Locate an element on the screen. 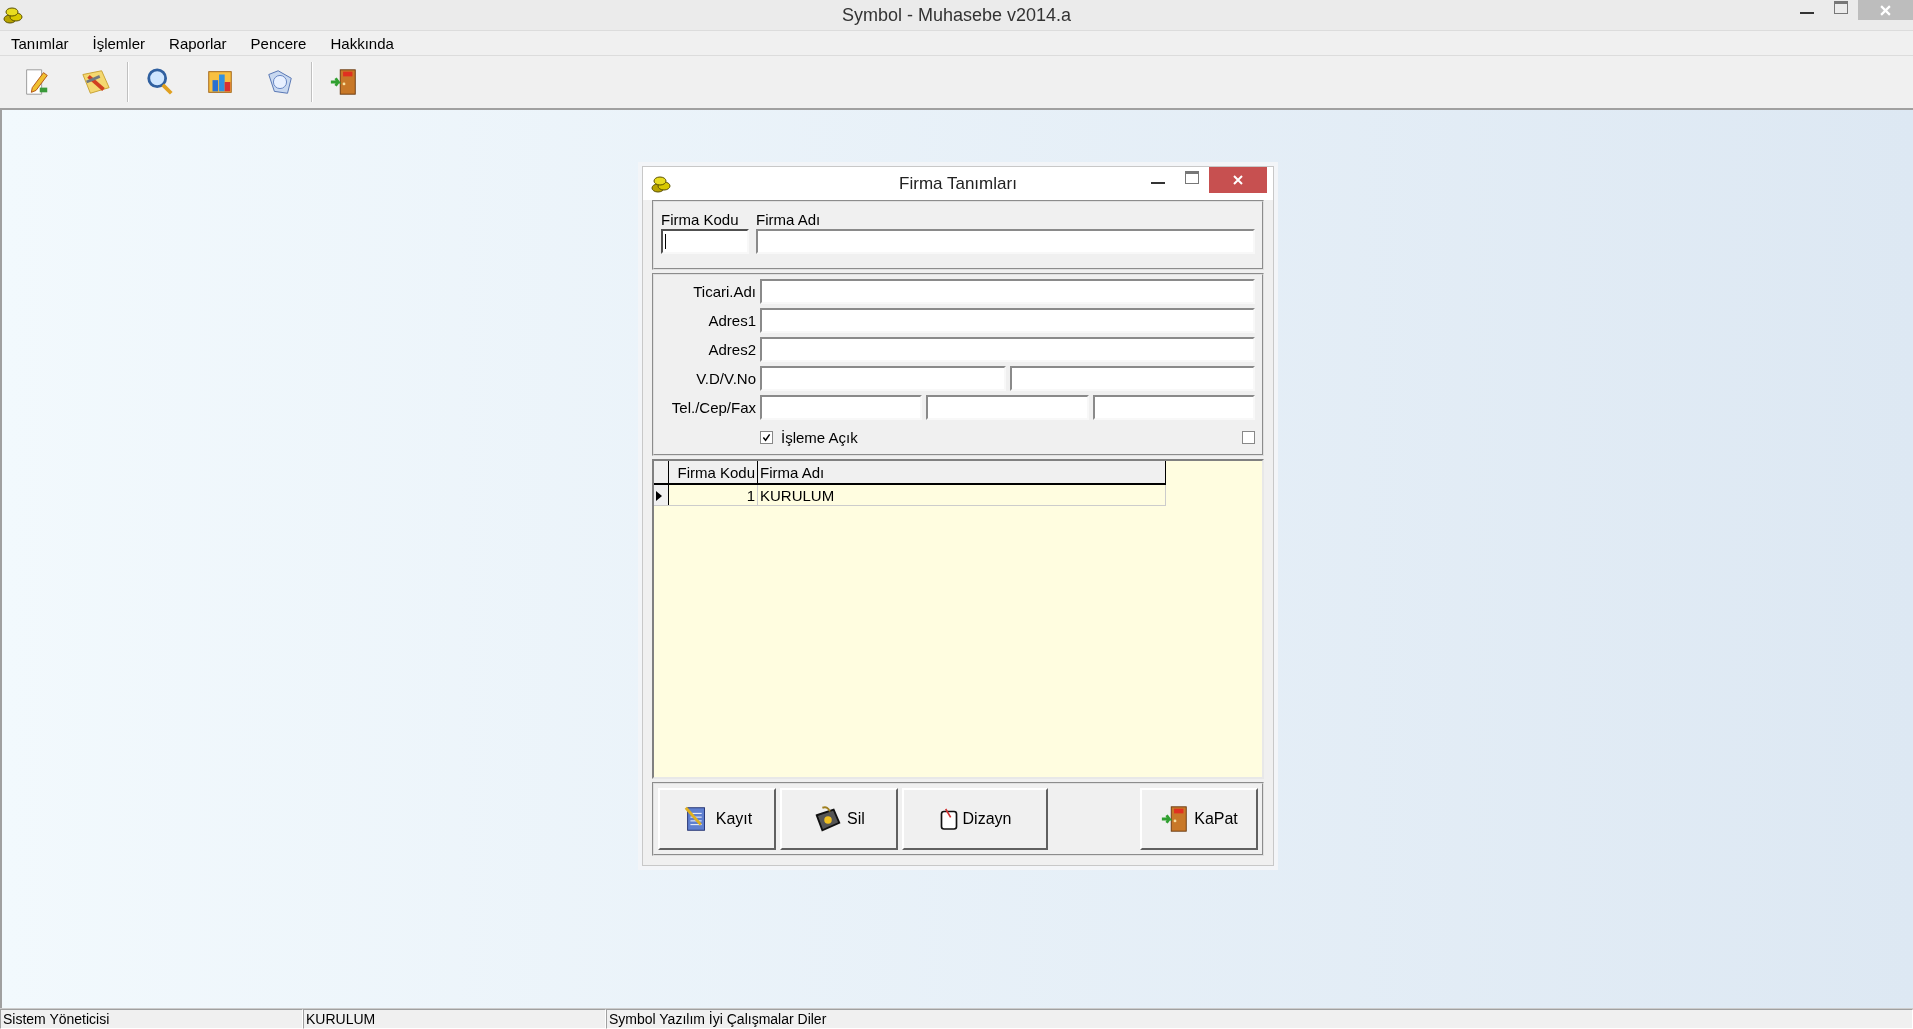 The height and width of the screenshot is (1029, 1913). clipboard-icon is located at coordinates (948, 819).